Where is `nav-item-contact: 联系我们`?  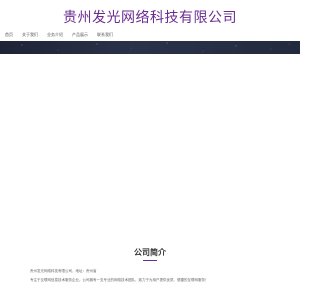 nav-item-contact: 联系我们 is located at coordinates (105, 35).